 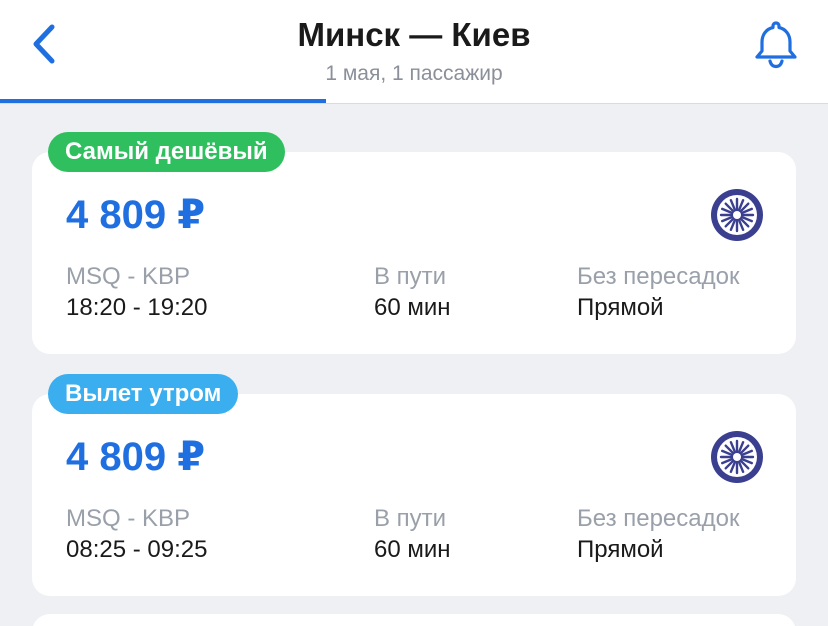 What do you see at coordinates (143, 394) in the screenshot?
I see `morning-departure-badge: Вылет утром` at bounding box center [143, 394].